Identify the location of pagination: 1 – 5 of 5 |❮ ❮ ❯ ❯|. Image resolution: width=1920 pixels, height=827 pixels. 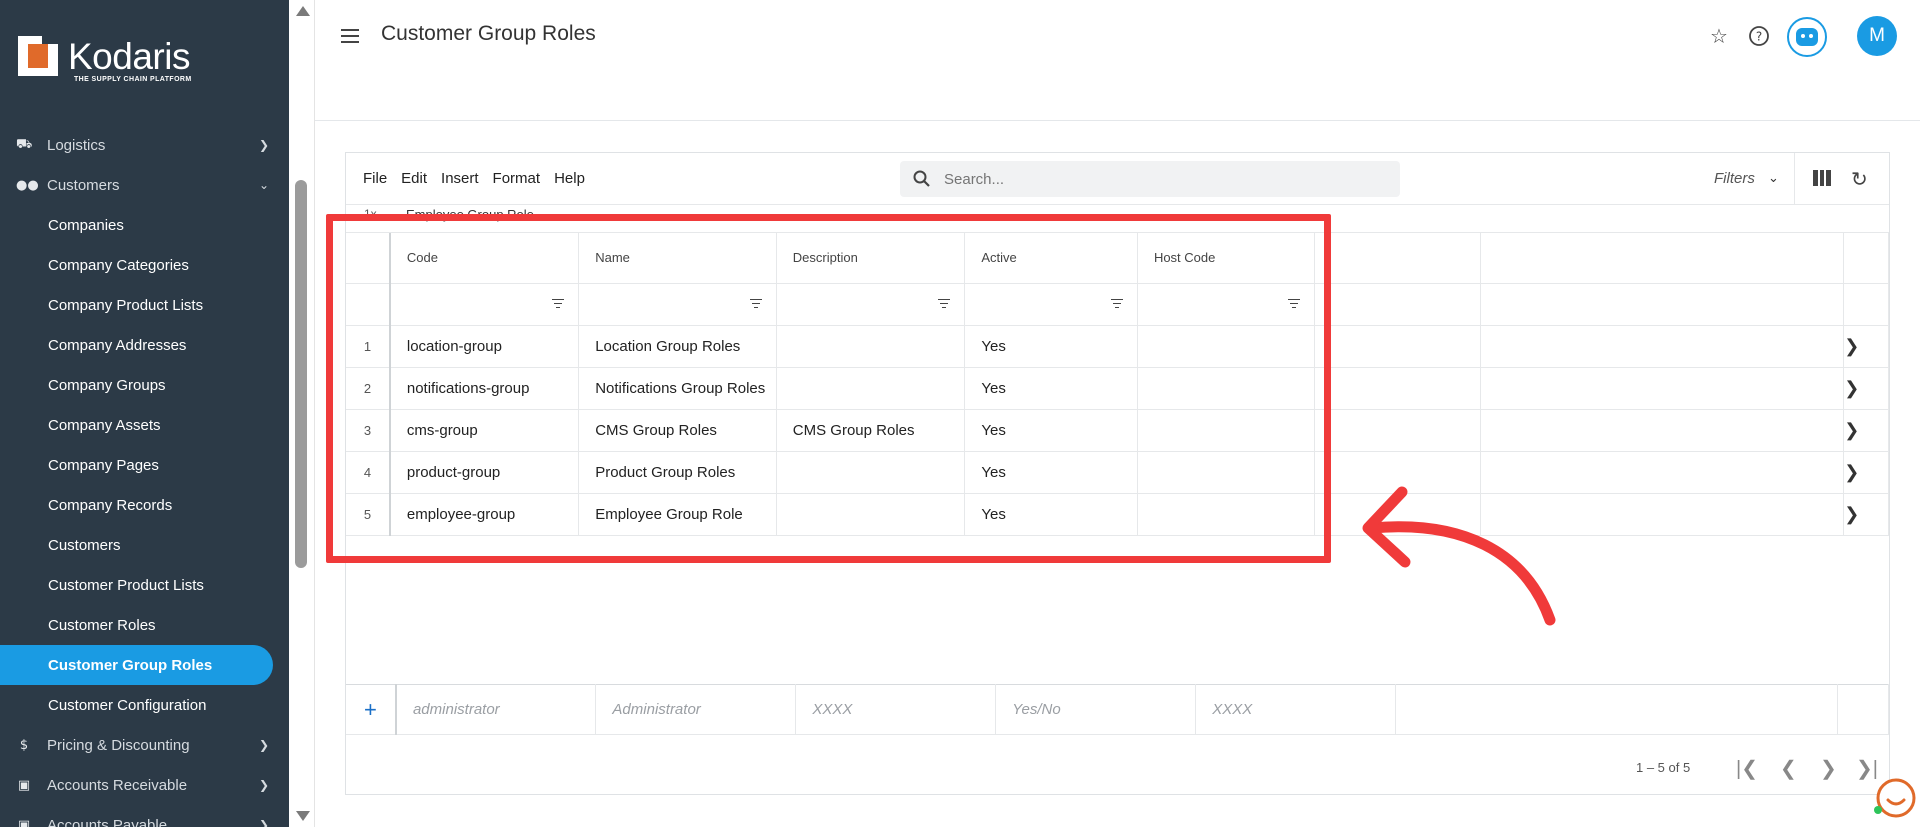
(1761, 769).